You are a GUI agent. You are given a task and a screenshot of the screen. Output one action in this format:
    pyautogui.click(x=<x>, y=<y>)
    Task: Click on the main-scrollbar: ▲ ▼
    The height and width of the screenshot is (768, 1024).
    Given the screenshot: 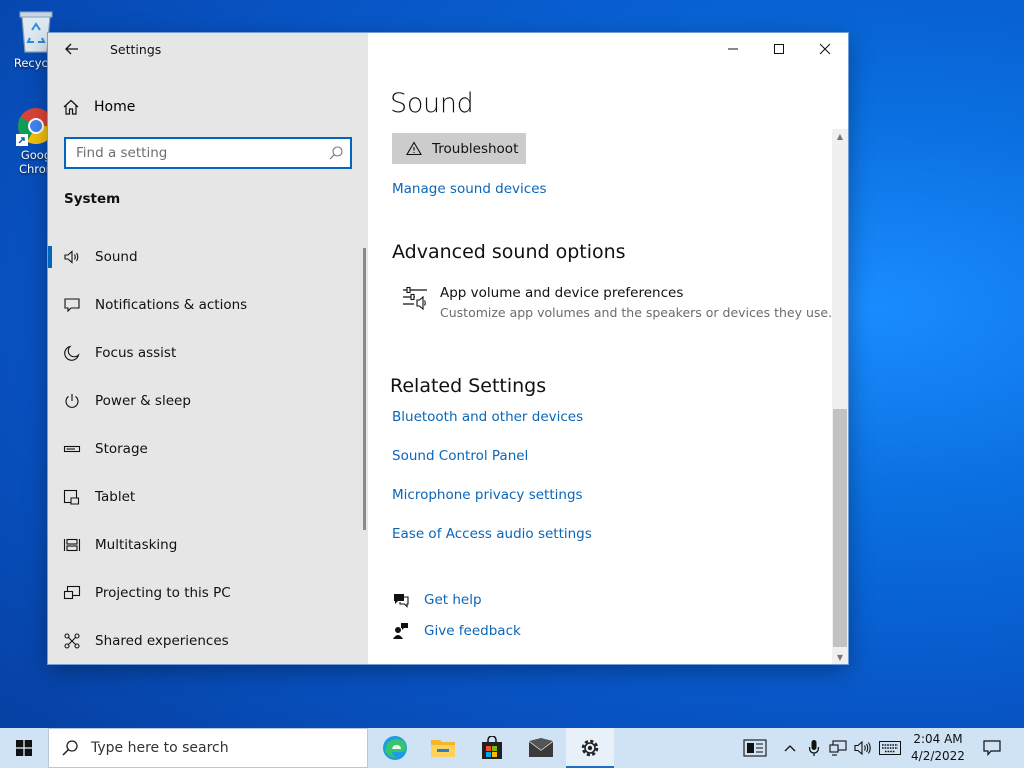 What is the action you would take?
    pyautogui.click(x=840, y=396)
    